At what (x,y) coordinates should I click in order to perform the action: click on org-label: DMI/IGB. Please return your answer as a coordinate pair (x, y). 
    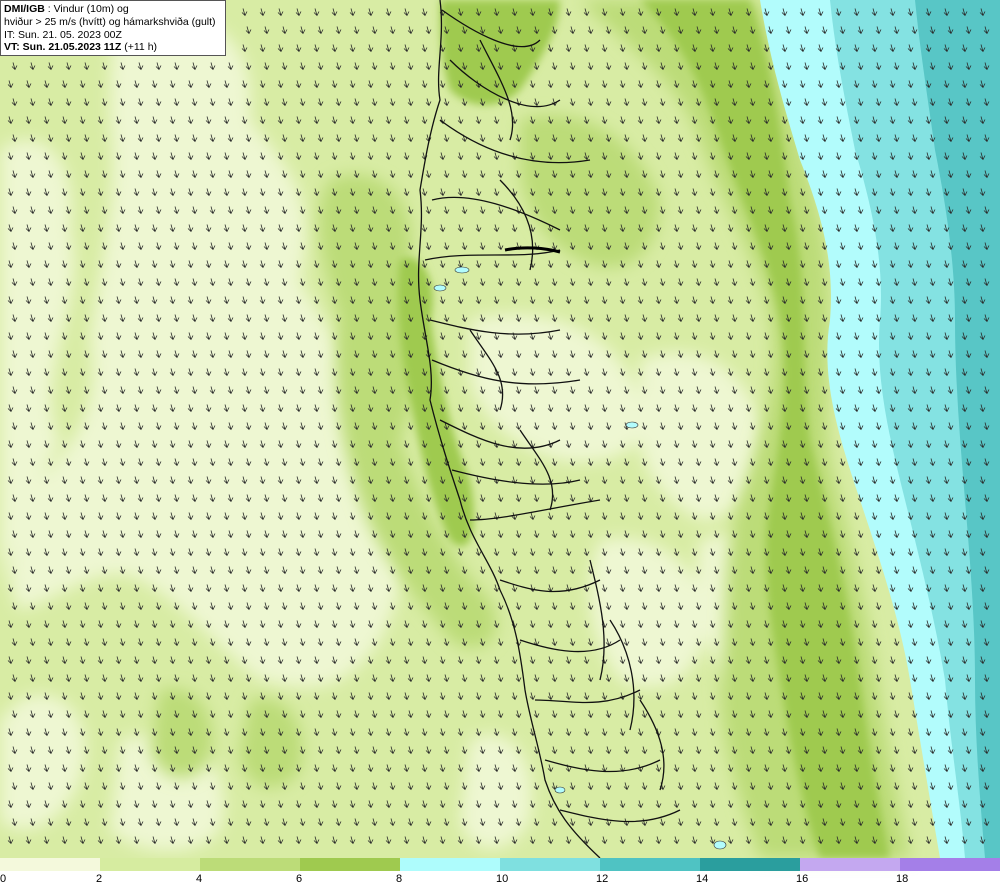
    Looking at the image, I should click on (24, 9).